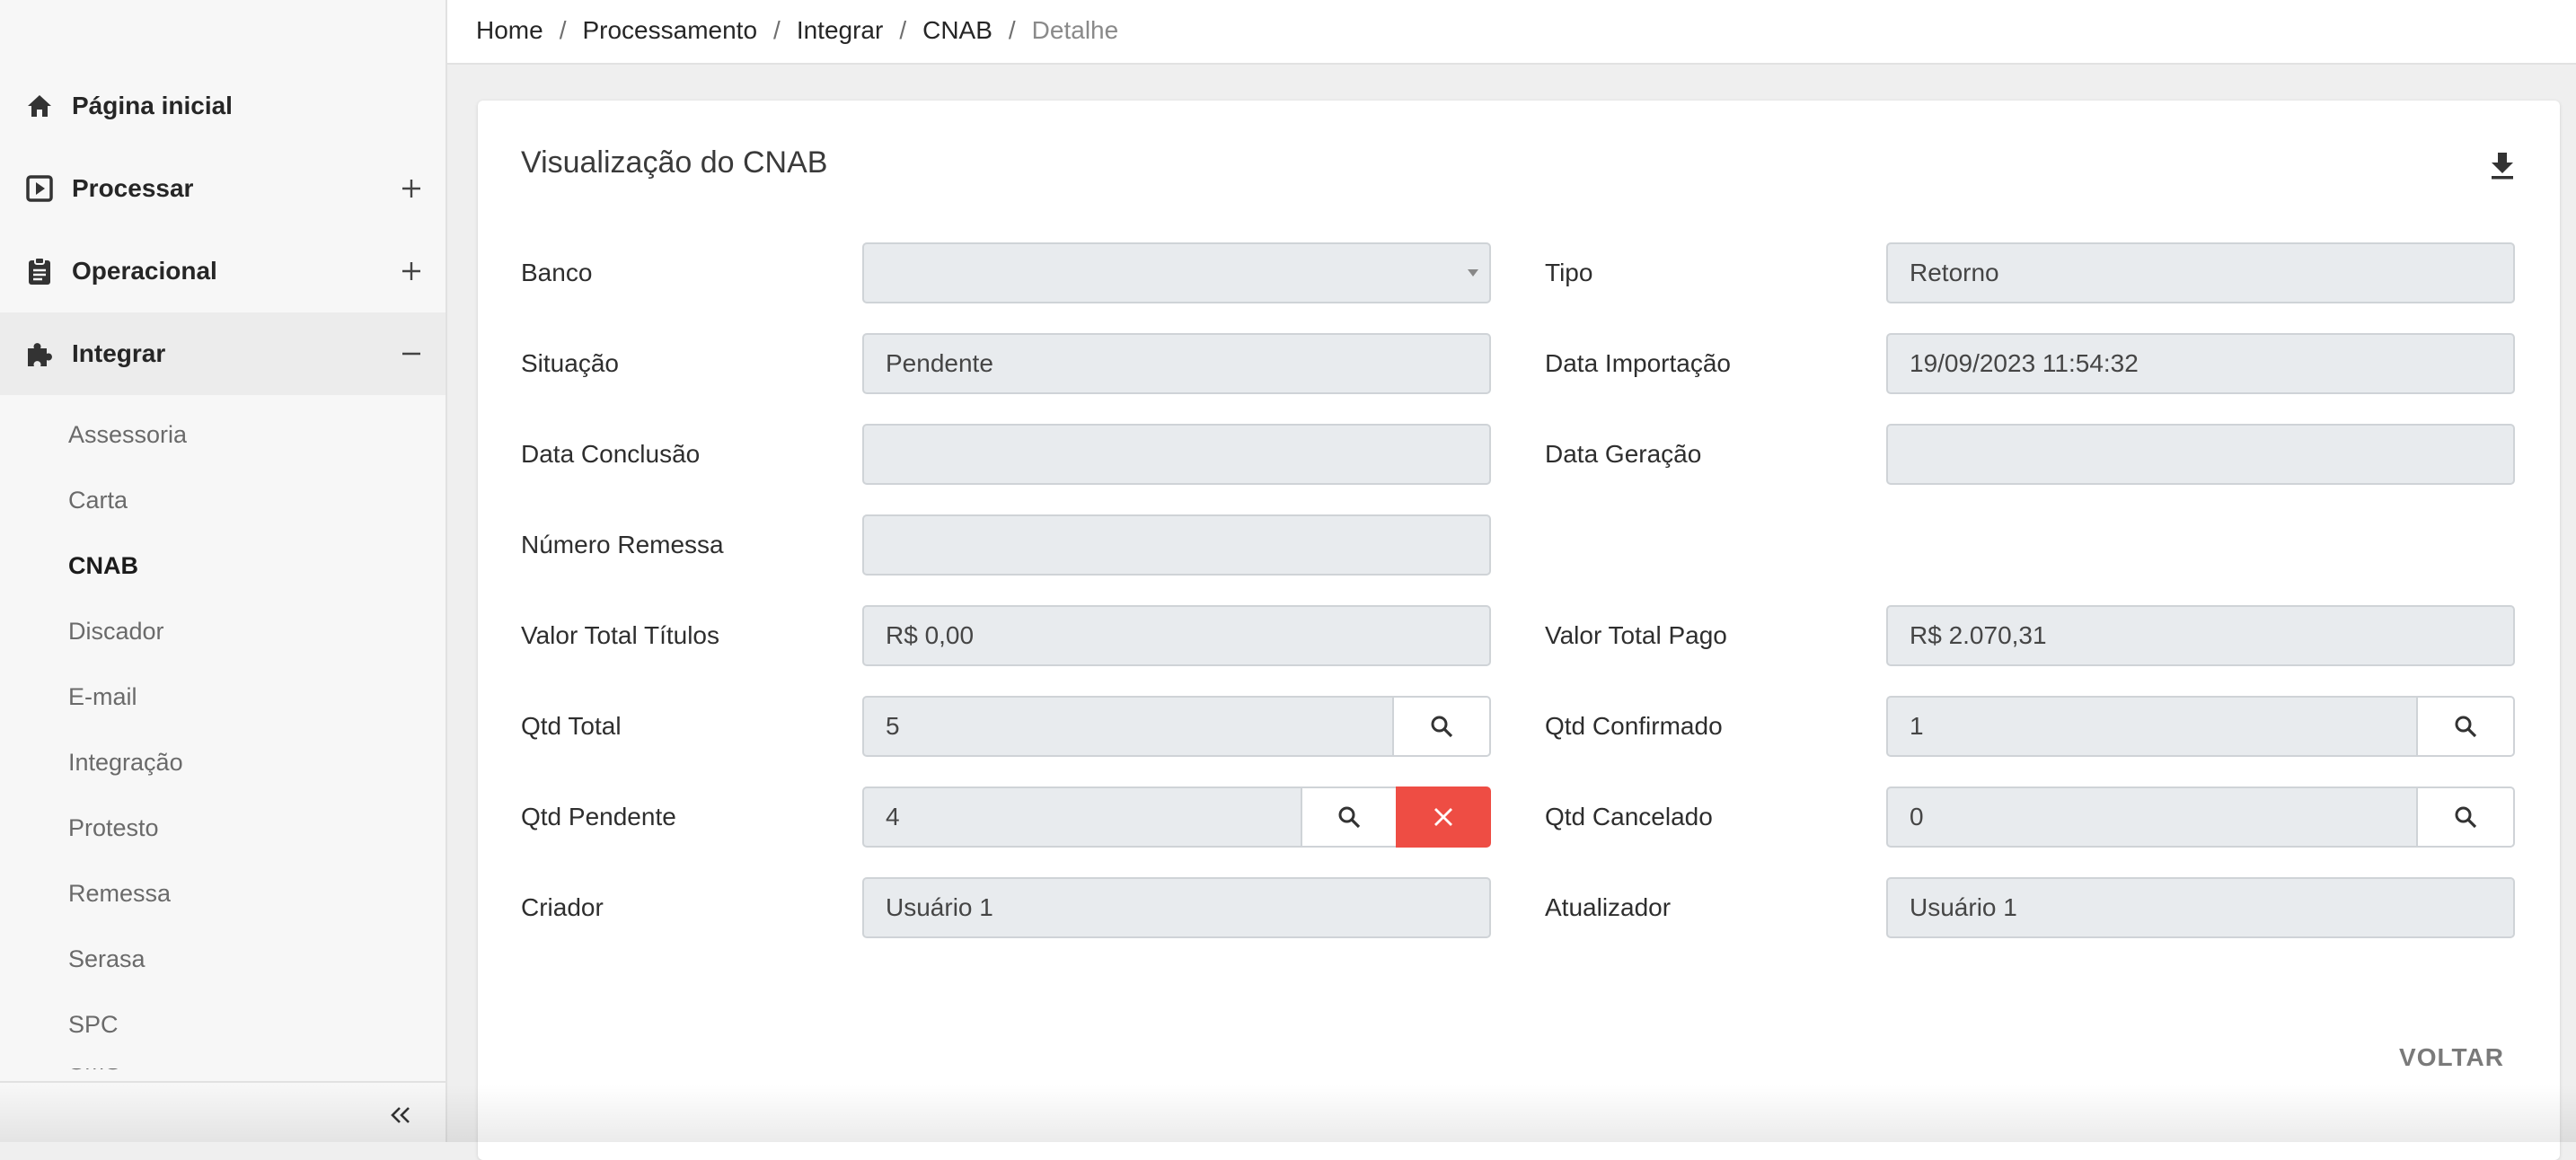  What do you see at coordinates (562, 907) in the screenshot?
I see `criador-label: Criador` at bounding box center [562, 907].